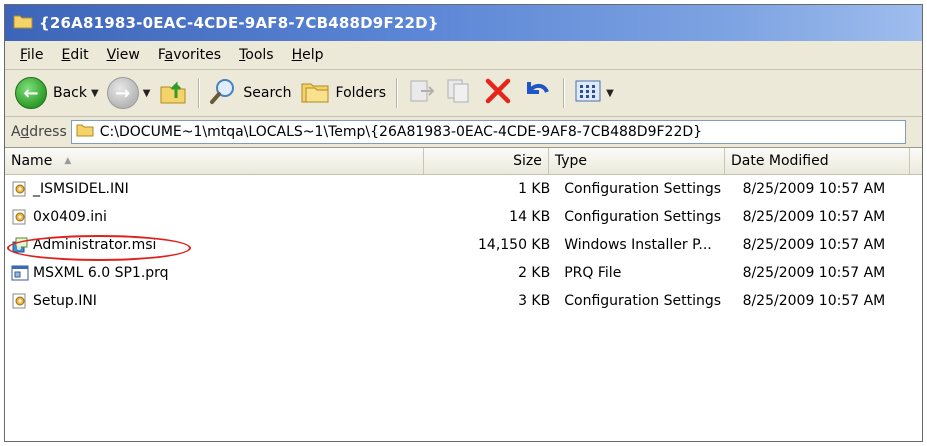 The image size is (927, 446). Describe the element at coordinates (534, 189) in the screenshot. I see `file-size: 1 KB` at that location.